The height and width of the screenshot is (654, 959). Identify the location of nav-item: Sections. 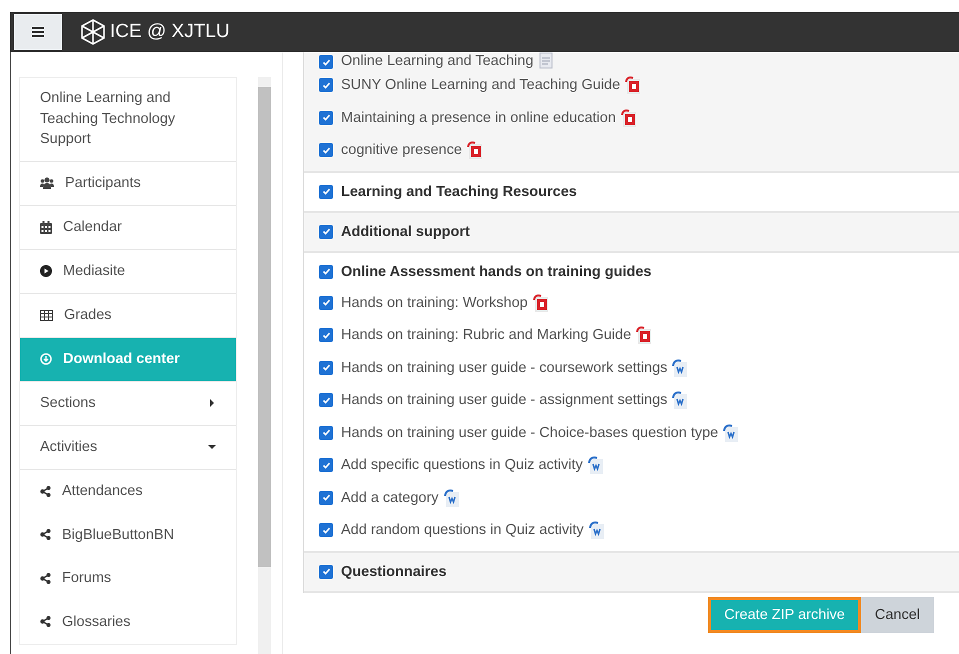
(128, 404).